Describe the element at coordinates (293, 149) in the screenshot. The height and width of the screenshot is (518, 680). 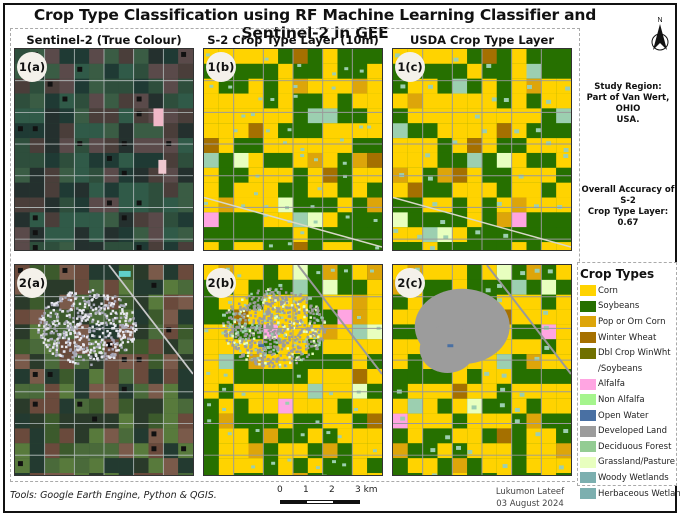
I see `map-panel-1b: 1(b)` at that location.